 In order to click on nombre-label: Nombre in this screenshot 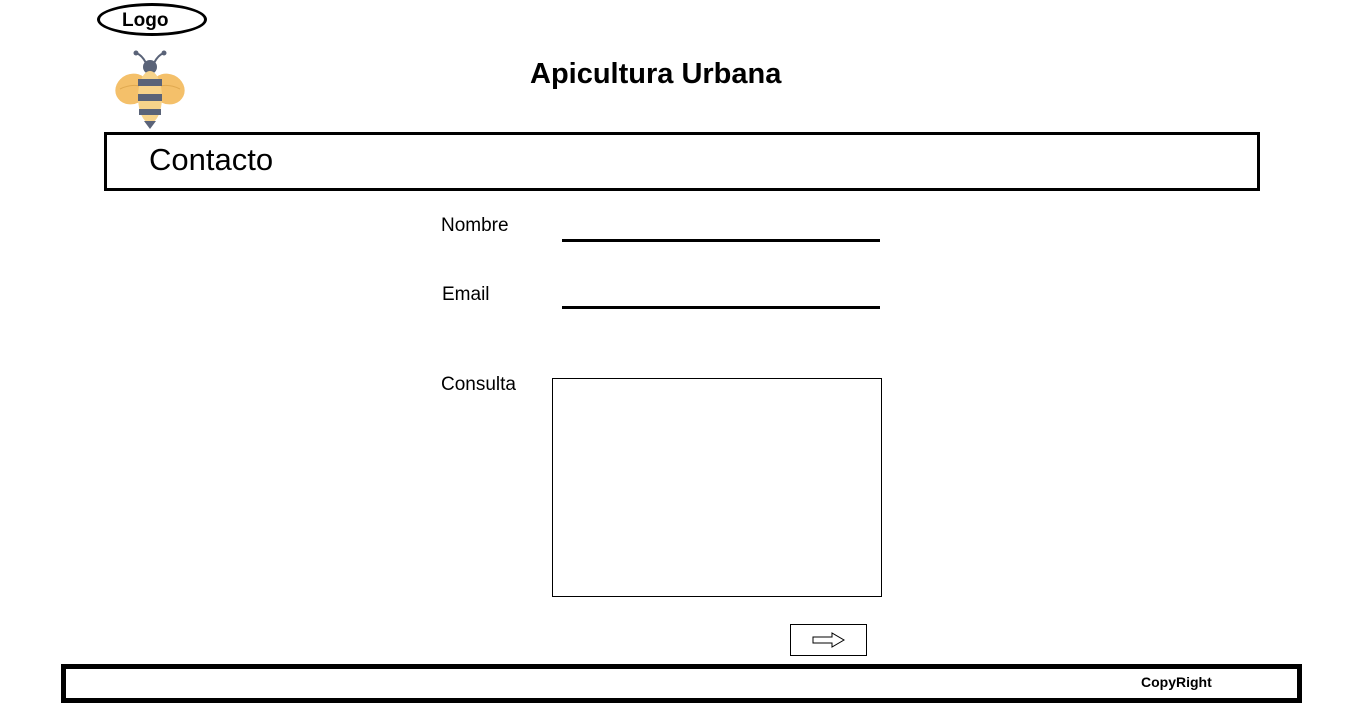, I will do `click(475, 225)`.